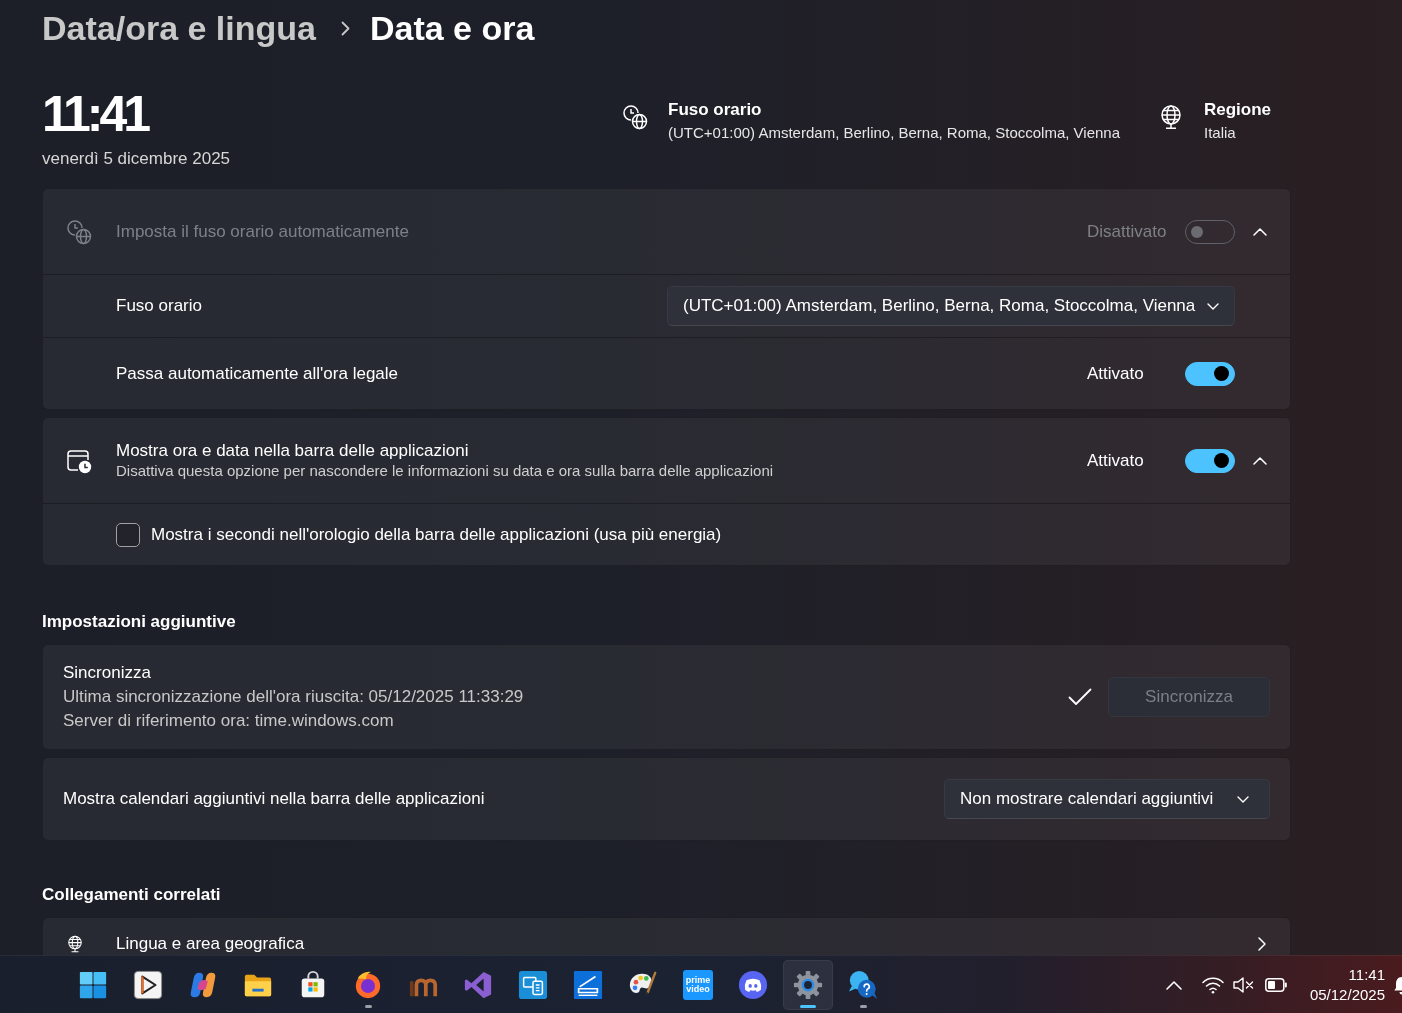 The height and width of the screenshot is (1013, 1402). Describe the element at coordinates (79, 460) in the screenshot. I see `calendar-clock-icon` at that location.